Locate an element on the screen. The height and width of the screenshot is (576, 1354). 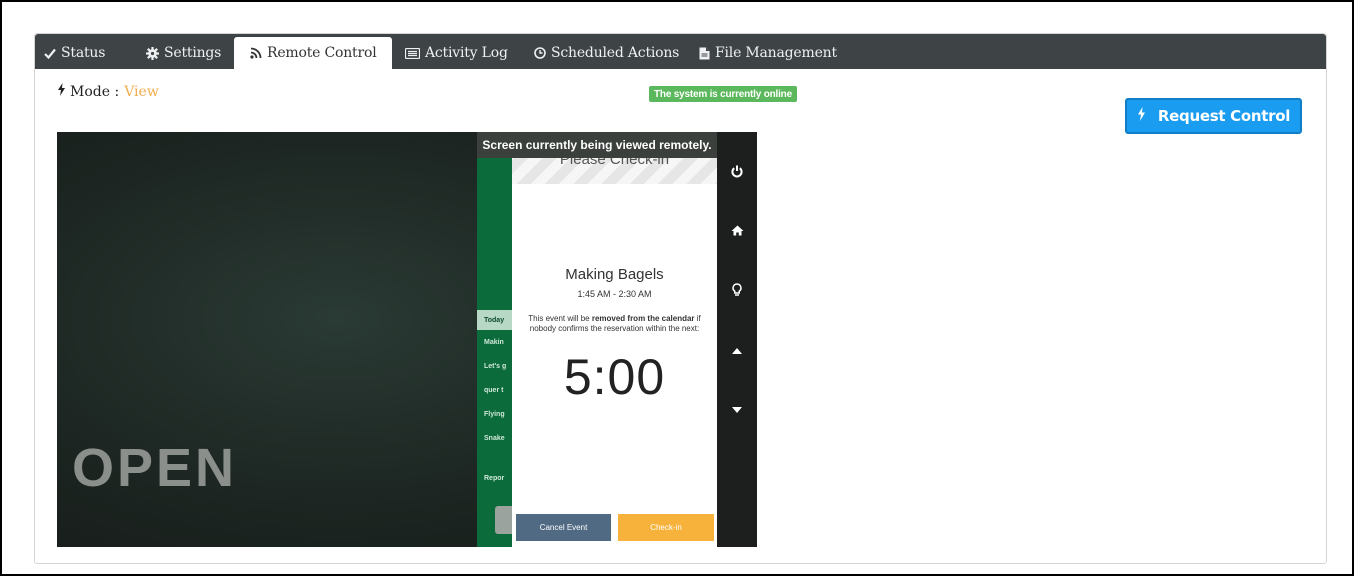
device-sidebar is located at coordinates (737, 339).